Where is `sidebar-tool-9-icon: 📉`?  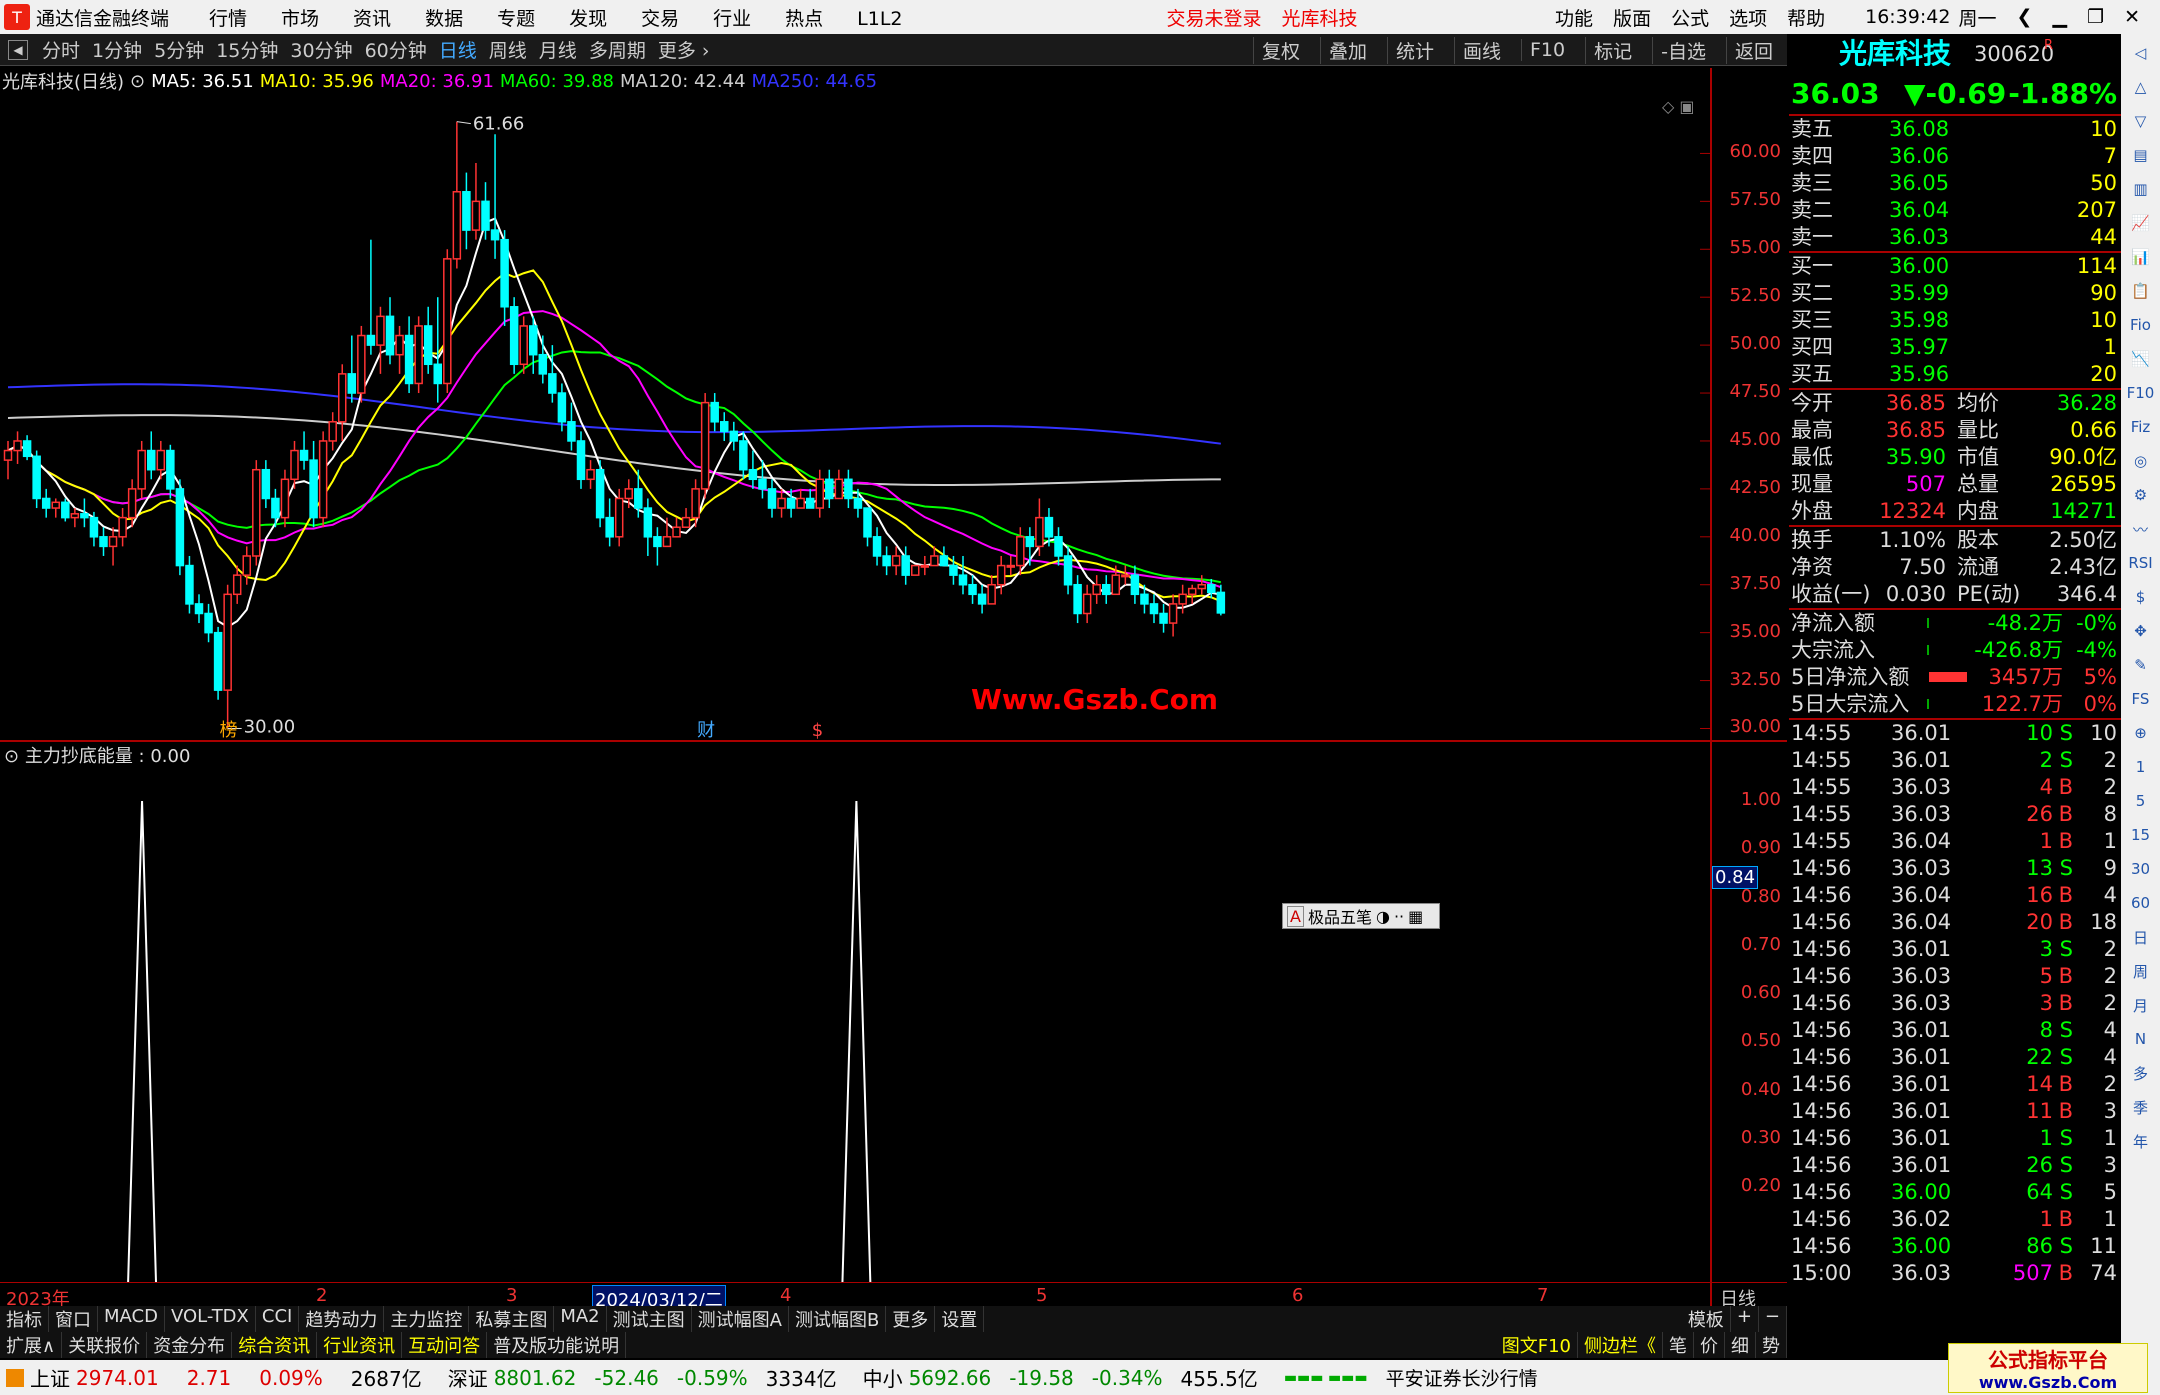 sidebar-tool-9-icon: 📉 is located at coordinates (2140, 359).